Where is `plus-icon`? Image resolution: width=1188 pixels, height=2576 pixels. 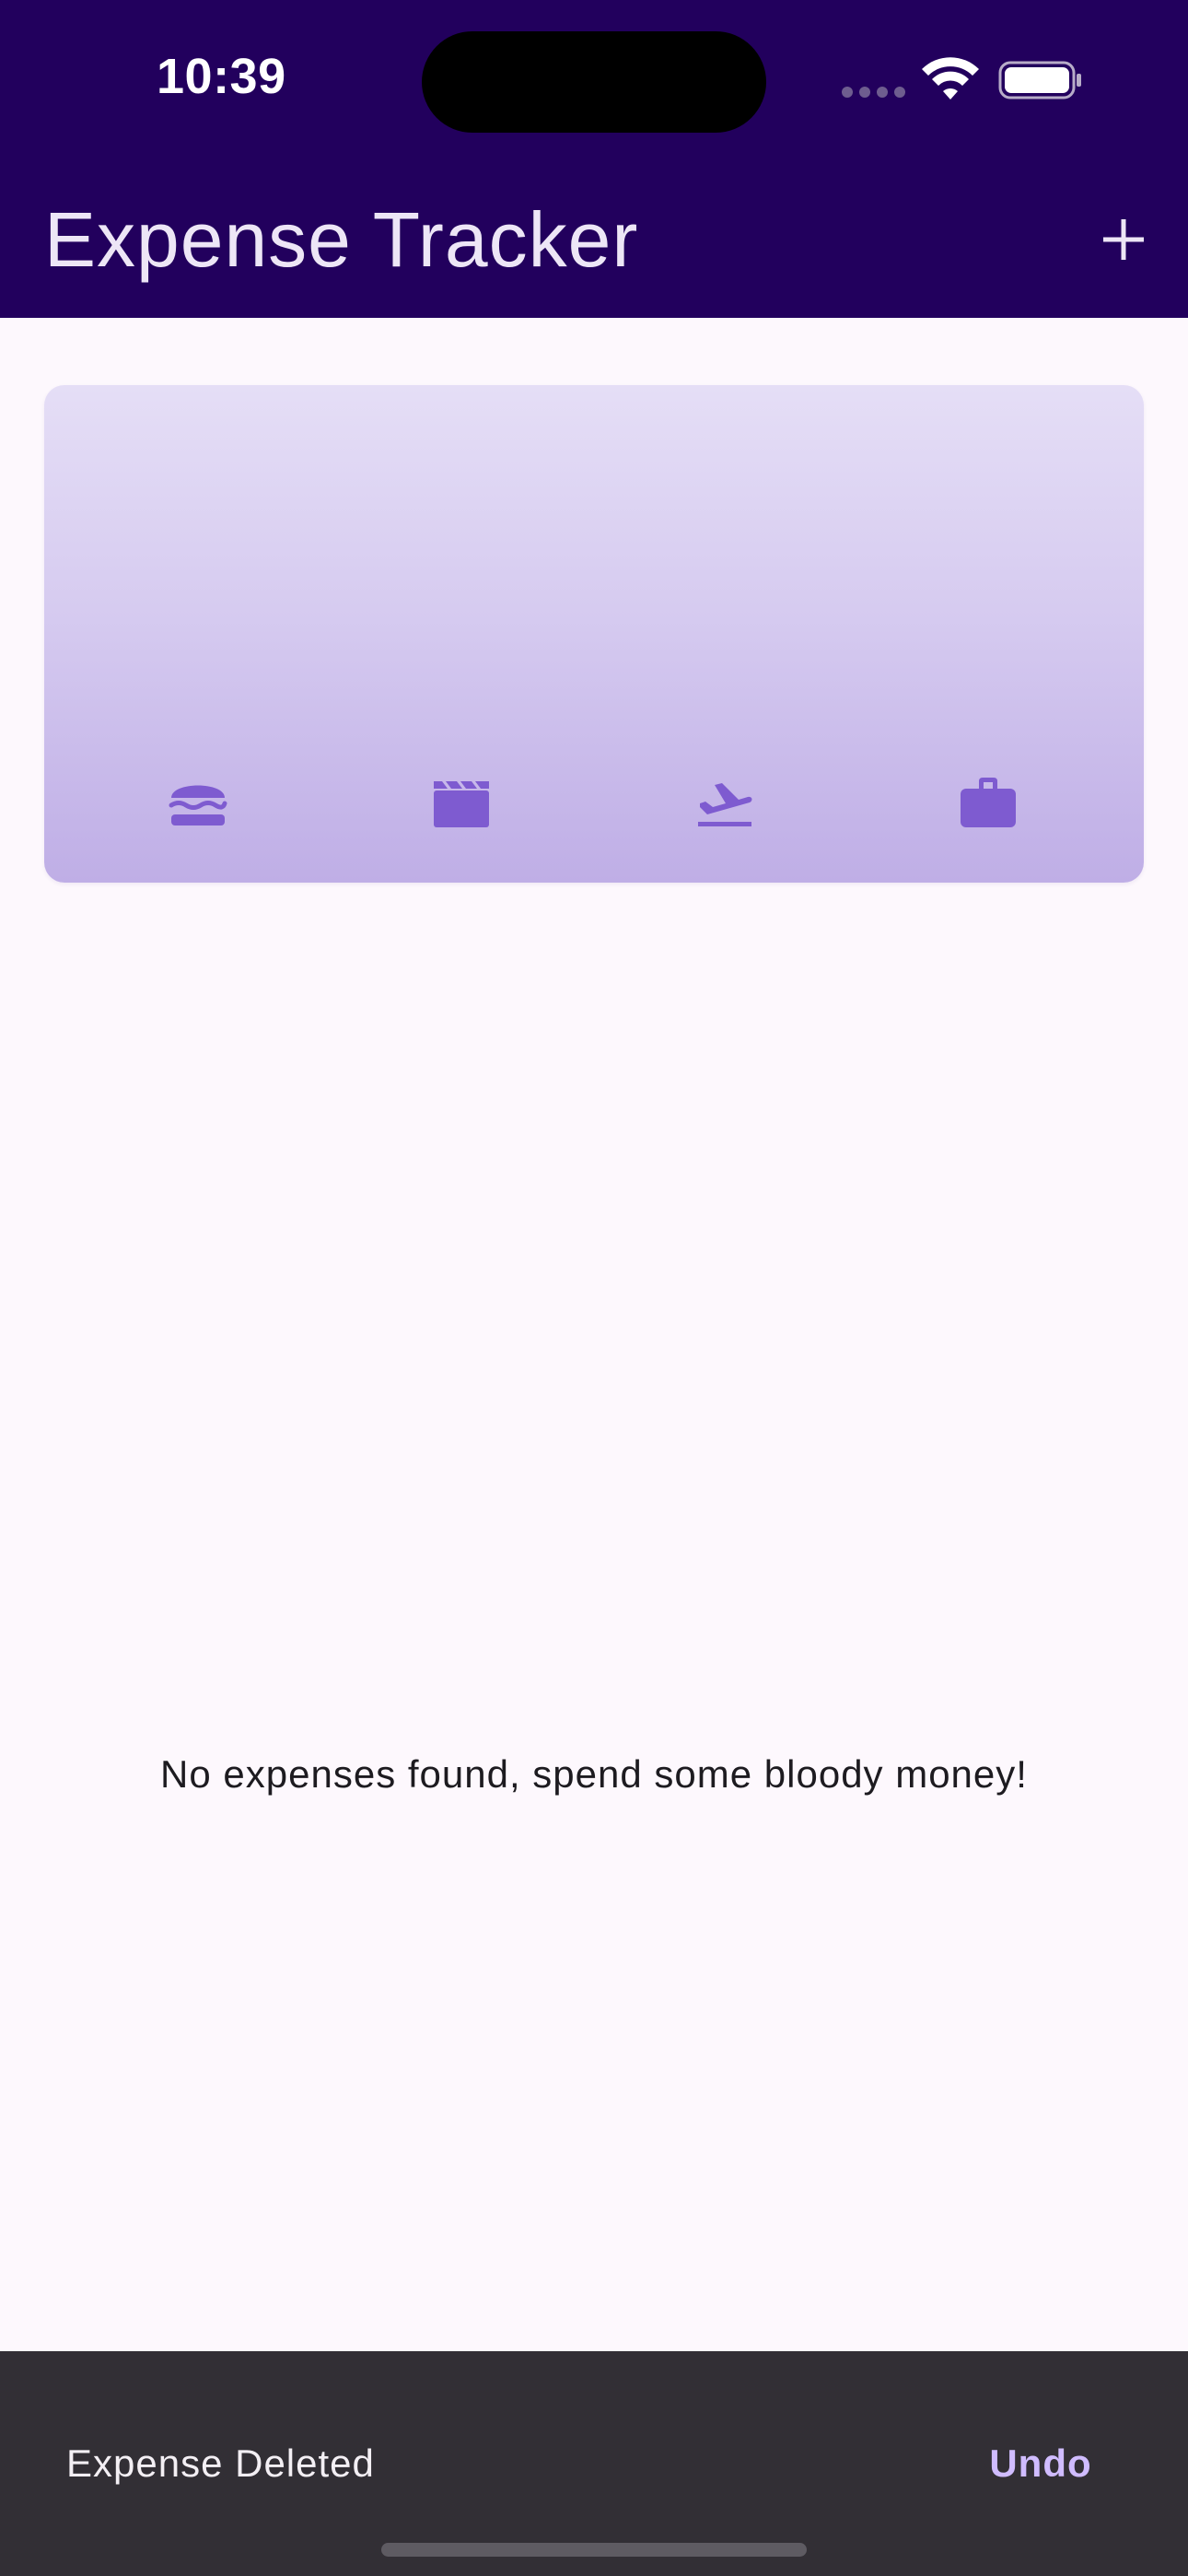
plus-icon is located at coordinates (1123, 239).